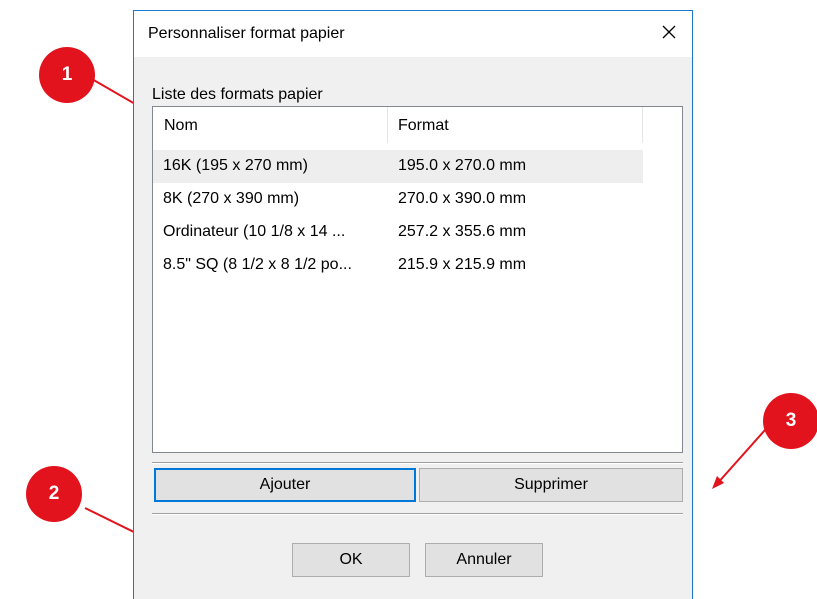 Image resolution: width=817 pixels, height=599 pixels. Describe the element at coordinates (285, 485) in the screenshot. I see `add-button: Ajouter` at that location.